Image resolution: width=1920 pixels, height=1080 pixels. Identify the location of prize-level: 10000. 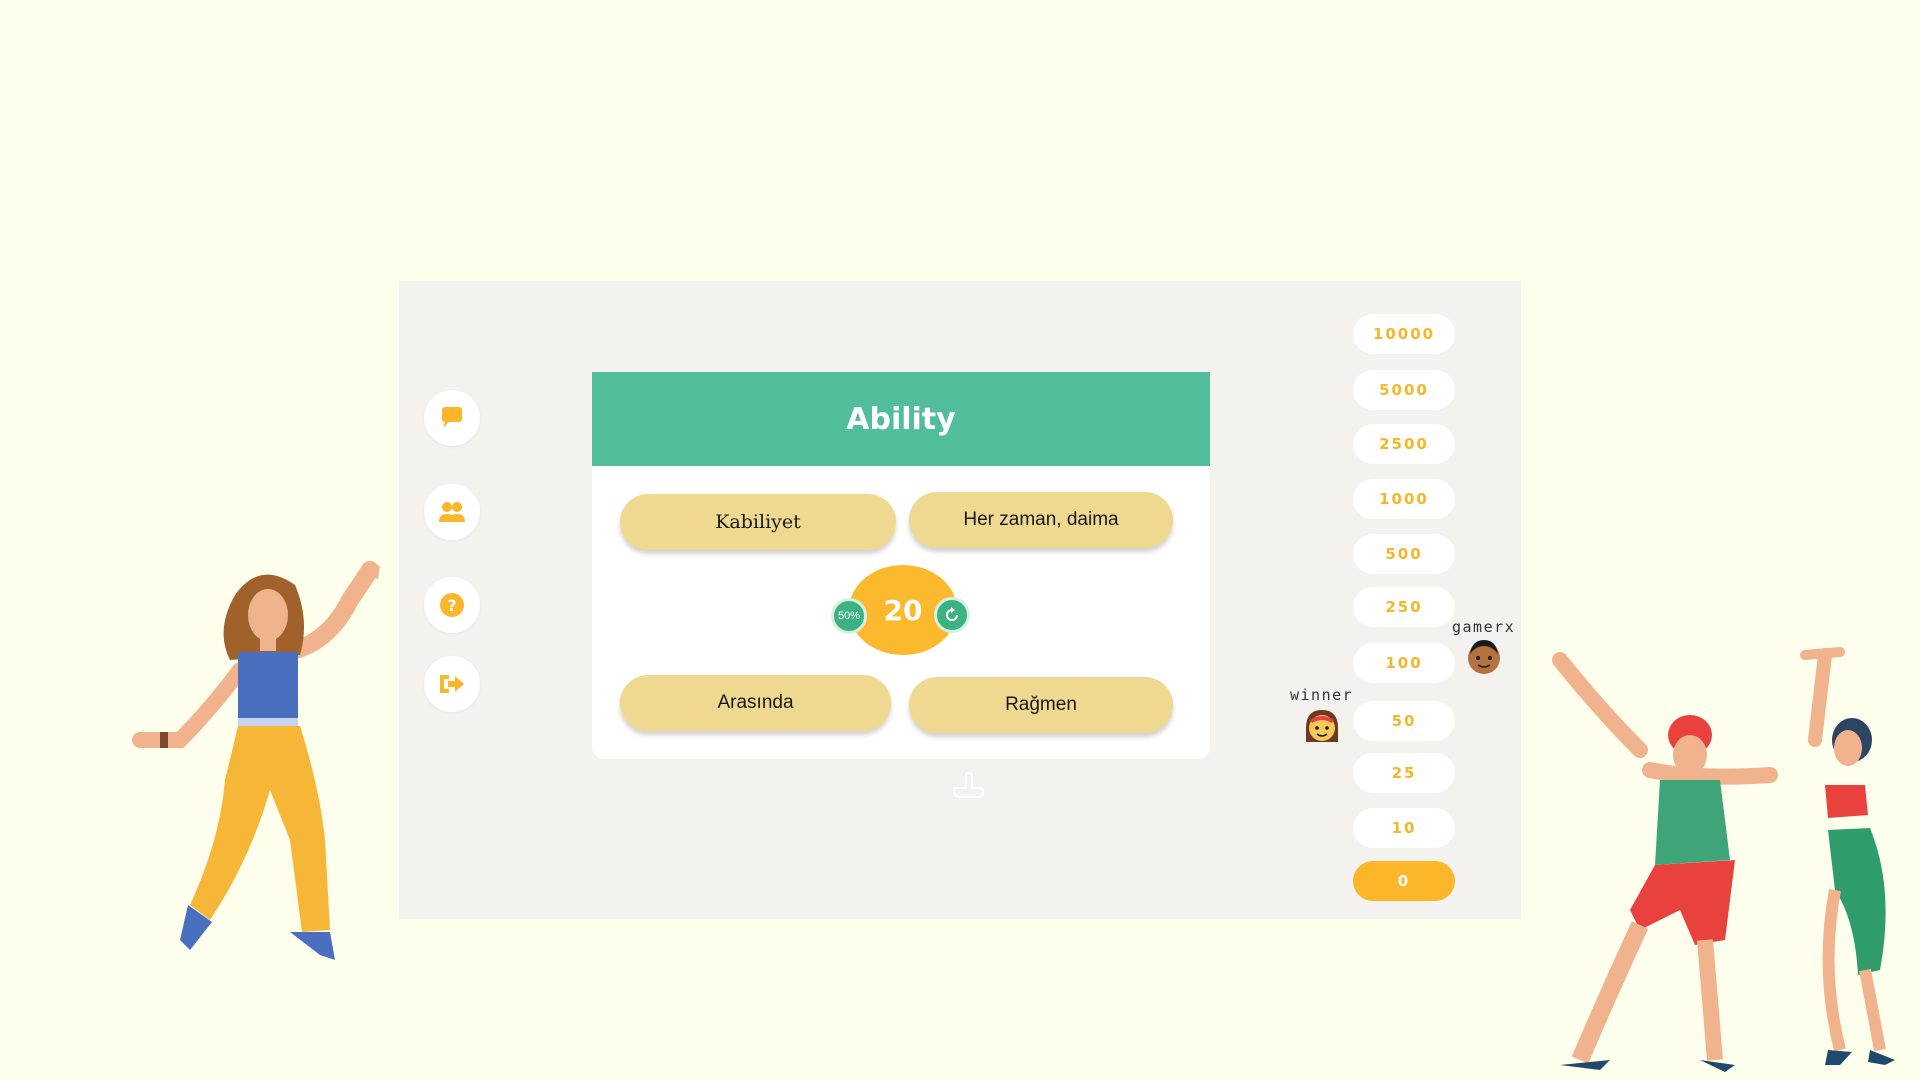
(1404, 334).